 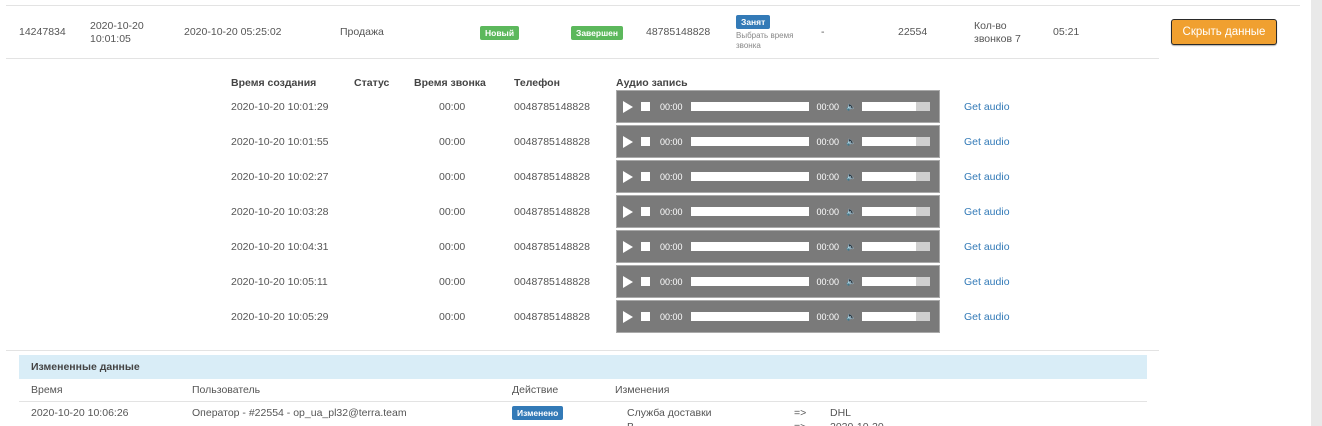 I want to click on change-action-label: Изменено, so click(x=538, y=413).